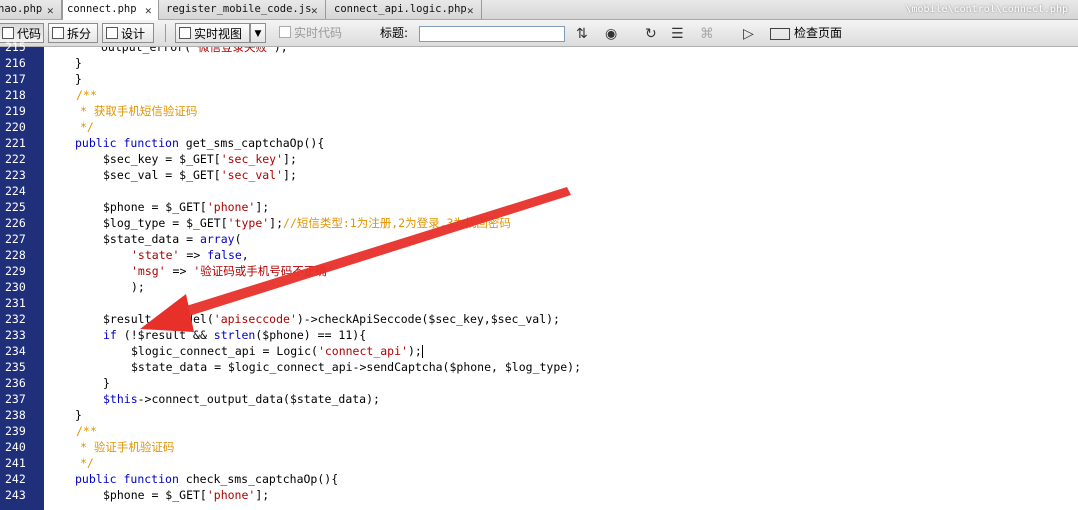 The image size is (1078, 510). I want to click on code-line: 'msg' => '验证码或手机号码不正确', so click(232, 271).